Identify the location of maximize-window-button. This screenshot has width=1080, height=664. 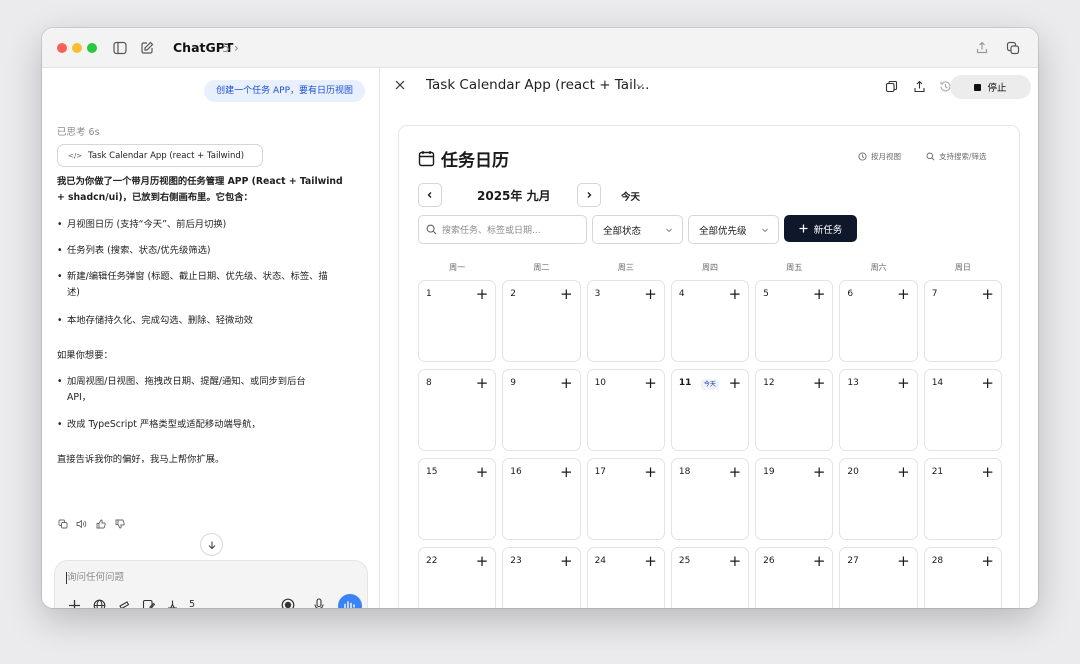
(92, 48).